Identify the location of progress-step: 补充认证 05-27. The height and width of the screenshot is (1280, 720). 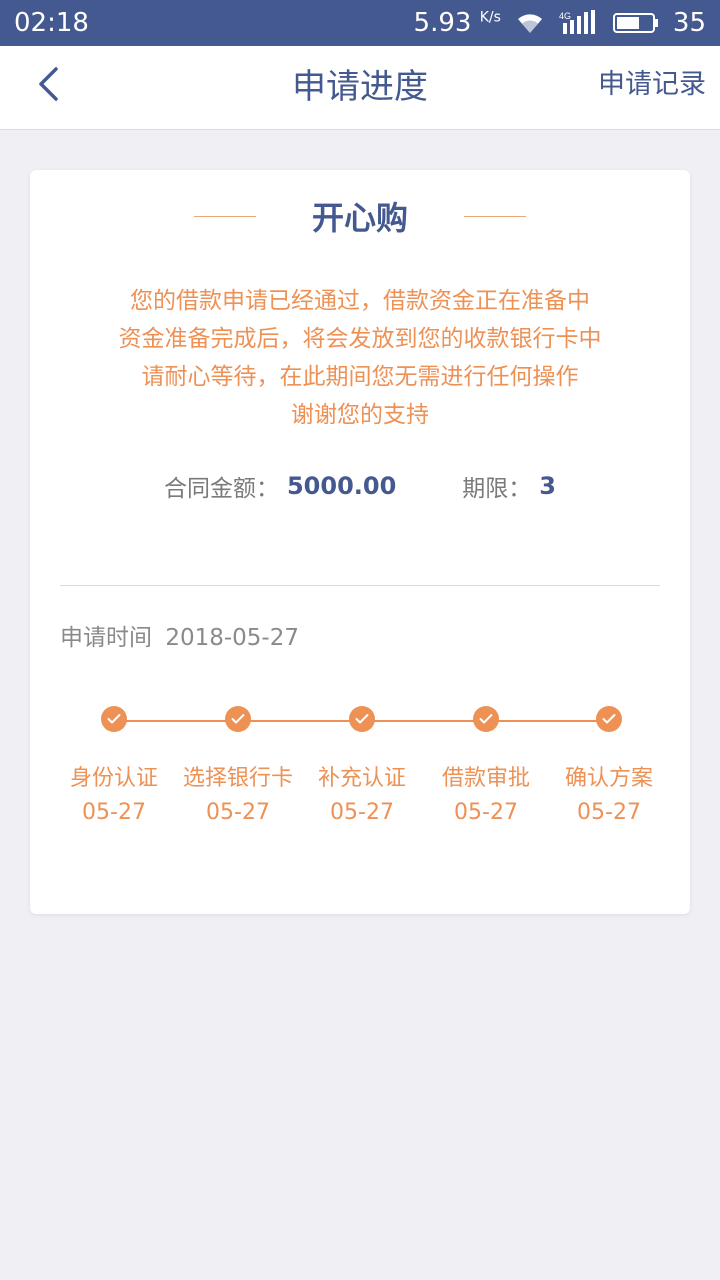
(362, 765).